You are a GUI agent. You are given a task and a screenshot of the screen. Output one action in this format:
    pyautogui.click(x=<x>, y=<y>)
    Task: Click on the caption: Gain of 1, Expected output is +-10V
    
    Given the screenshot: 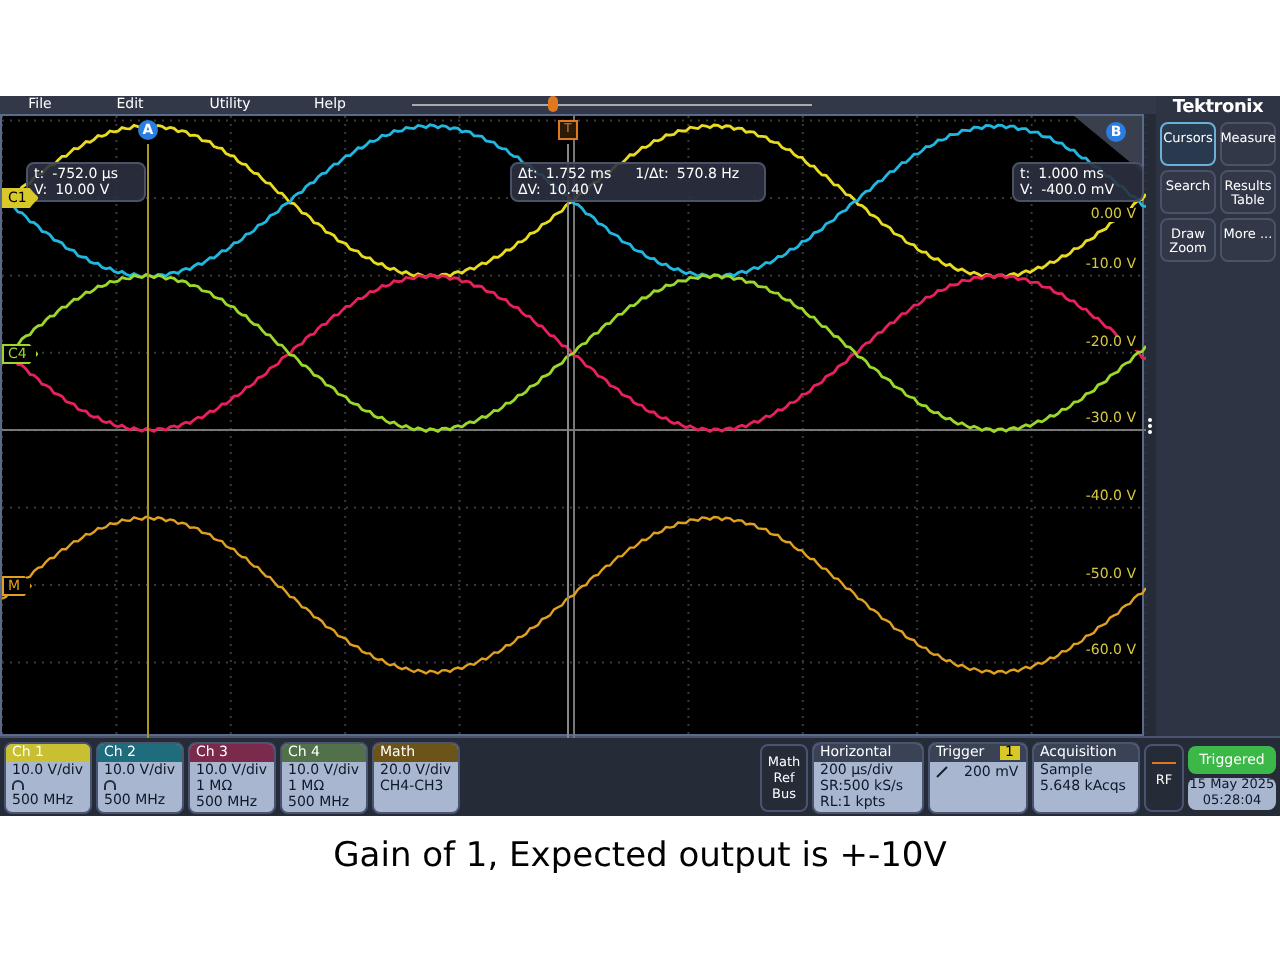 What is the action you would take?
    pyautogui.click(x=640, y=857)
    